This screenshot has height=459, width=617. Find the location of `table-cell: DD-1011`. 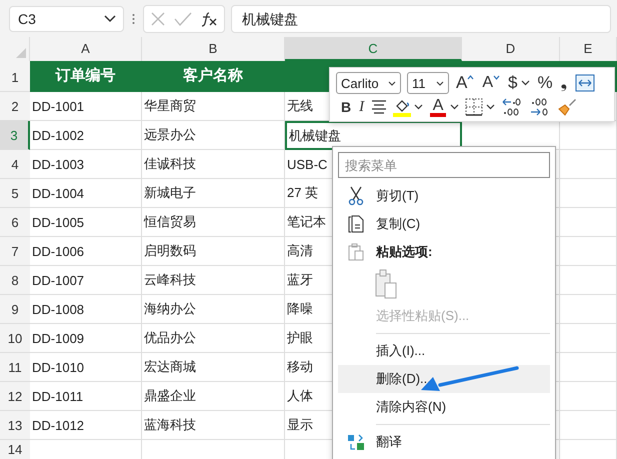

table-cell: DD-1011 is located at coordinates (86, 396).